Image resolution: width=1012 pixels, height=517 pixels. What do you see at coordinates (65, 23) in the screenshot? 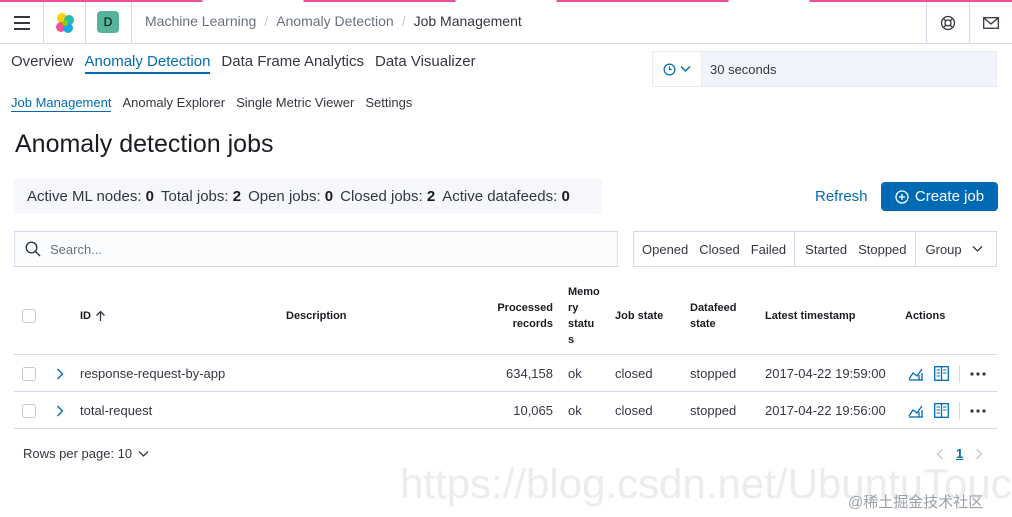
I see `elastic-logo` at bounding box center [65, 23].